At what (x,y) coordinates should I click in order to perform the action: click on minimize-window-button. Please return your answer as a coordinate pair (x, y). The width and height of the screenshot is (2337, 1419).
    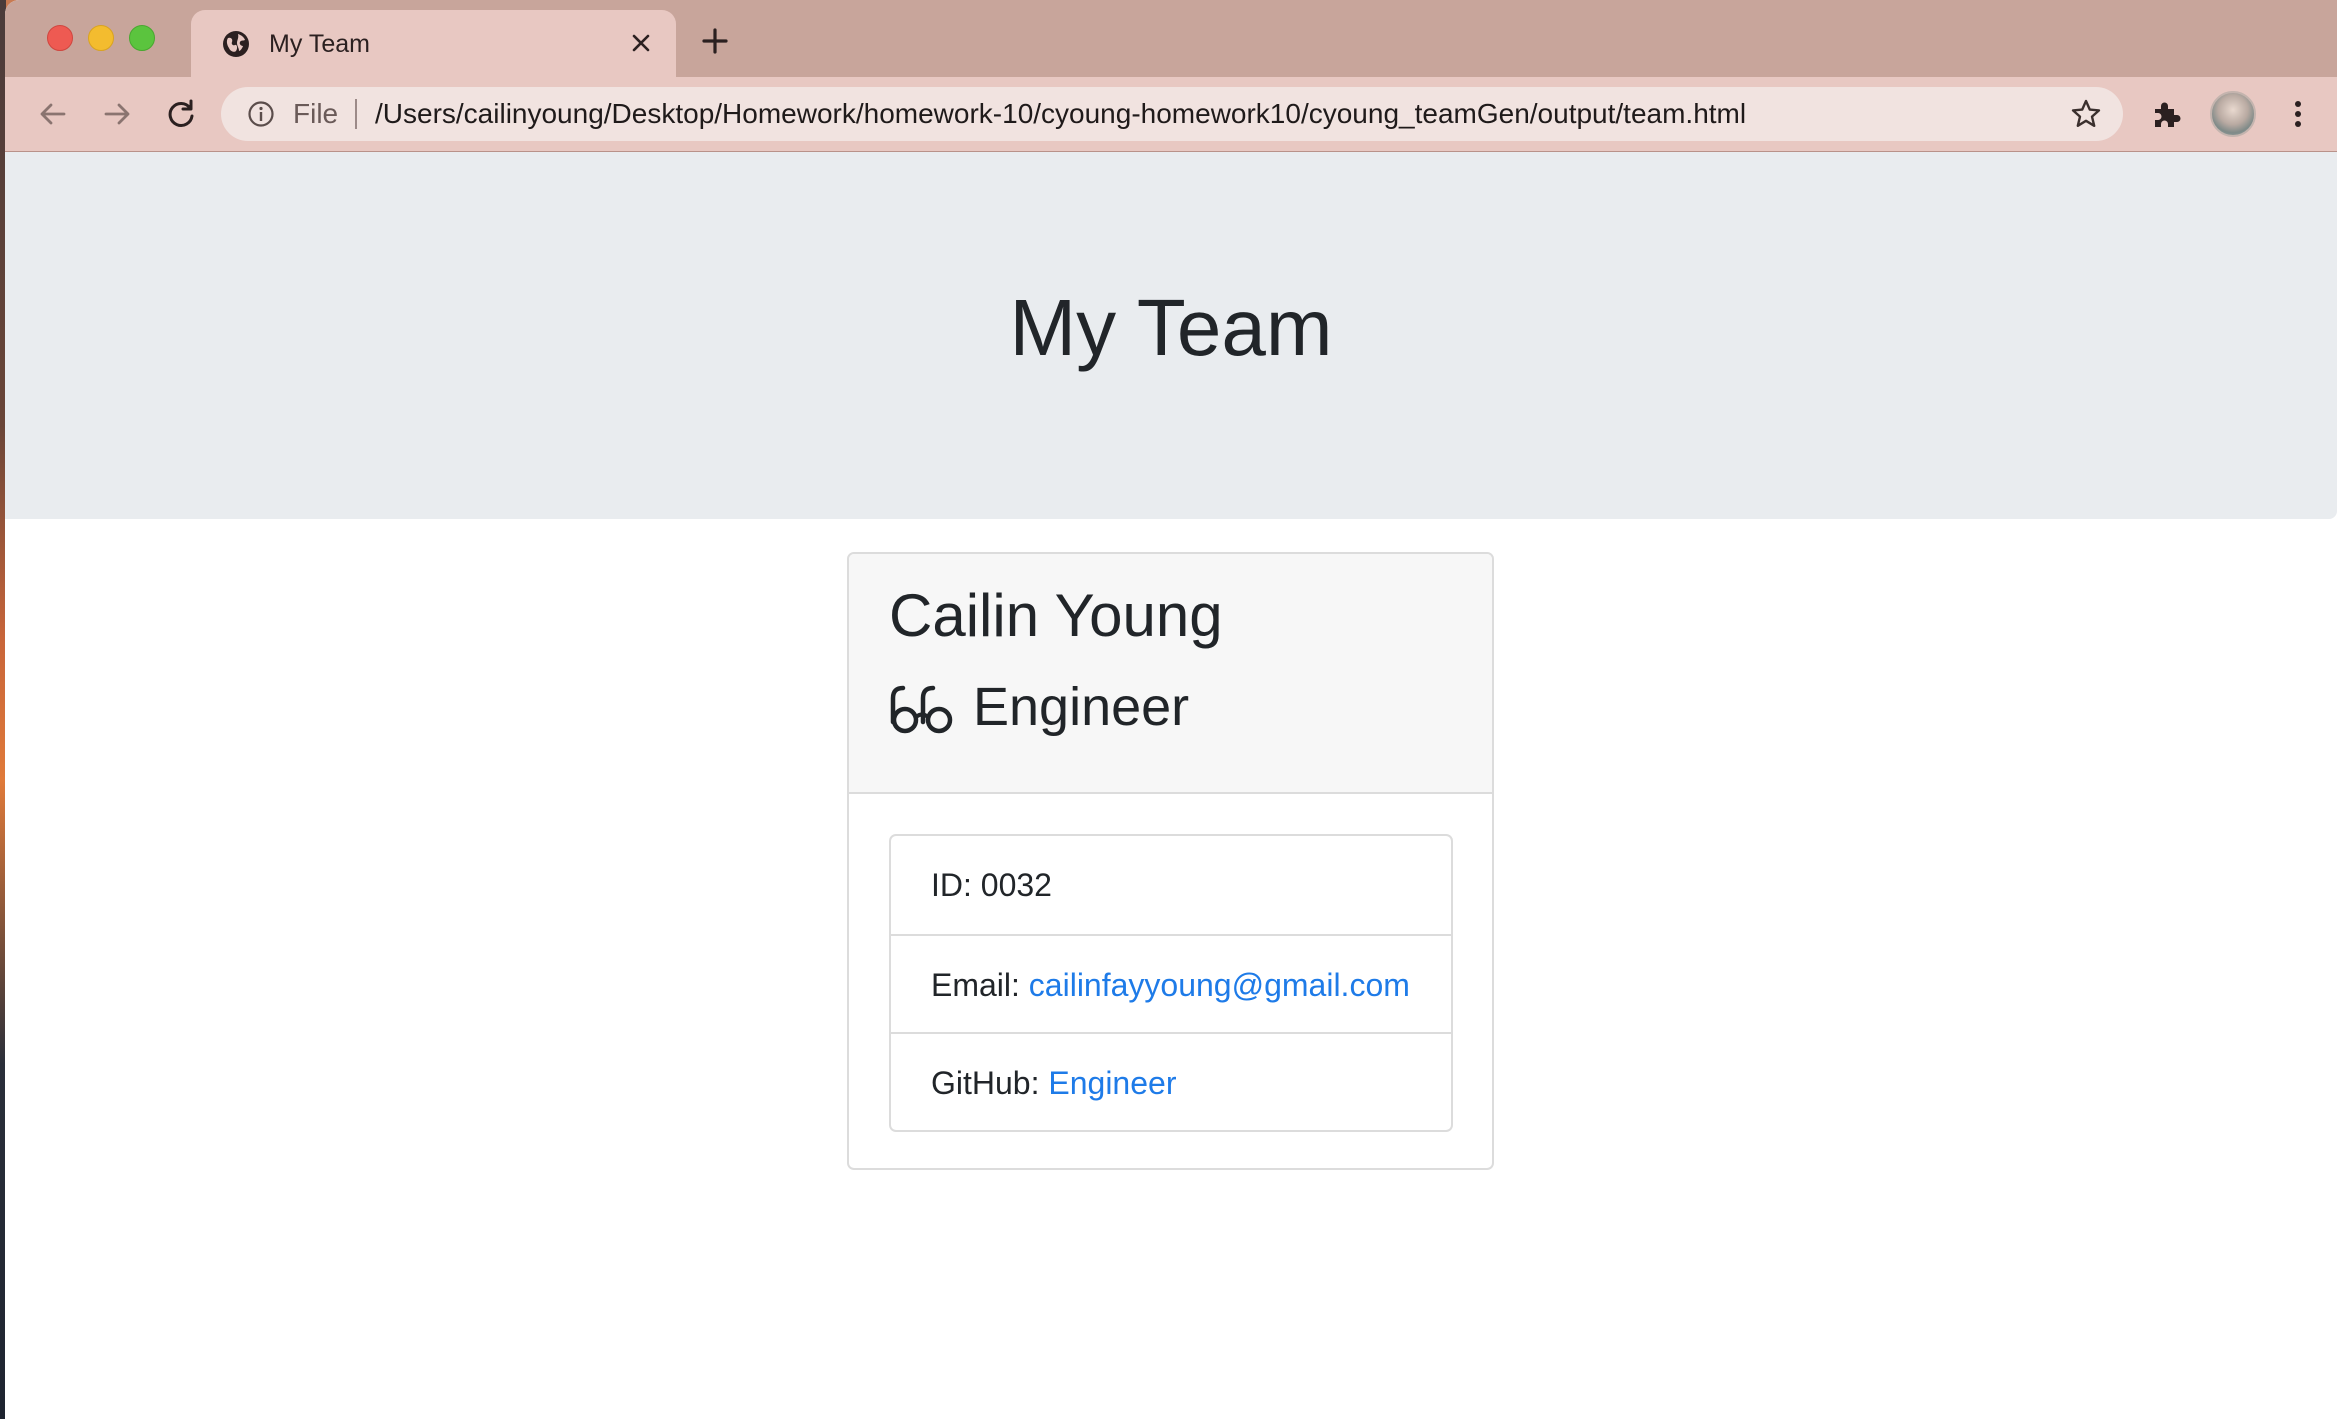
    Looking at the image, I should click on (101, 38).